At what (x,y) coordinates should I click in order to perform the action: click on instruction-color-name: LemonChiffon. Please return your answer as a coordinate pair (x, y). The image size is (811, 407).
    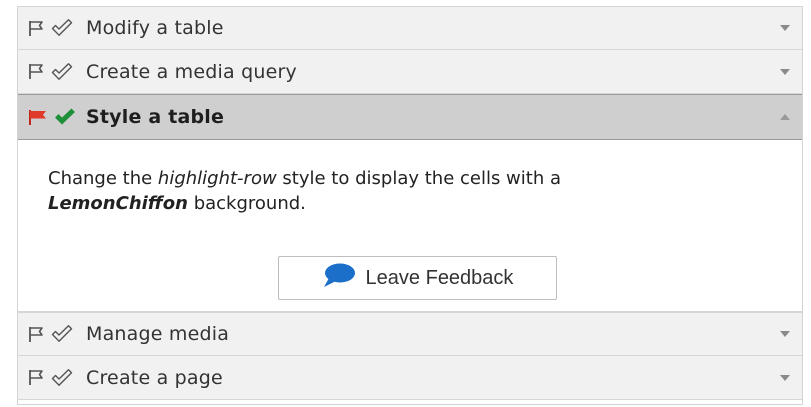
    Looking at the image, I should click on (118, 203).